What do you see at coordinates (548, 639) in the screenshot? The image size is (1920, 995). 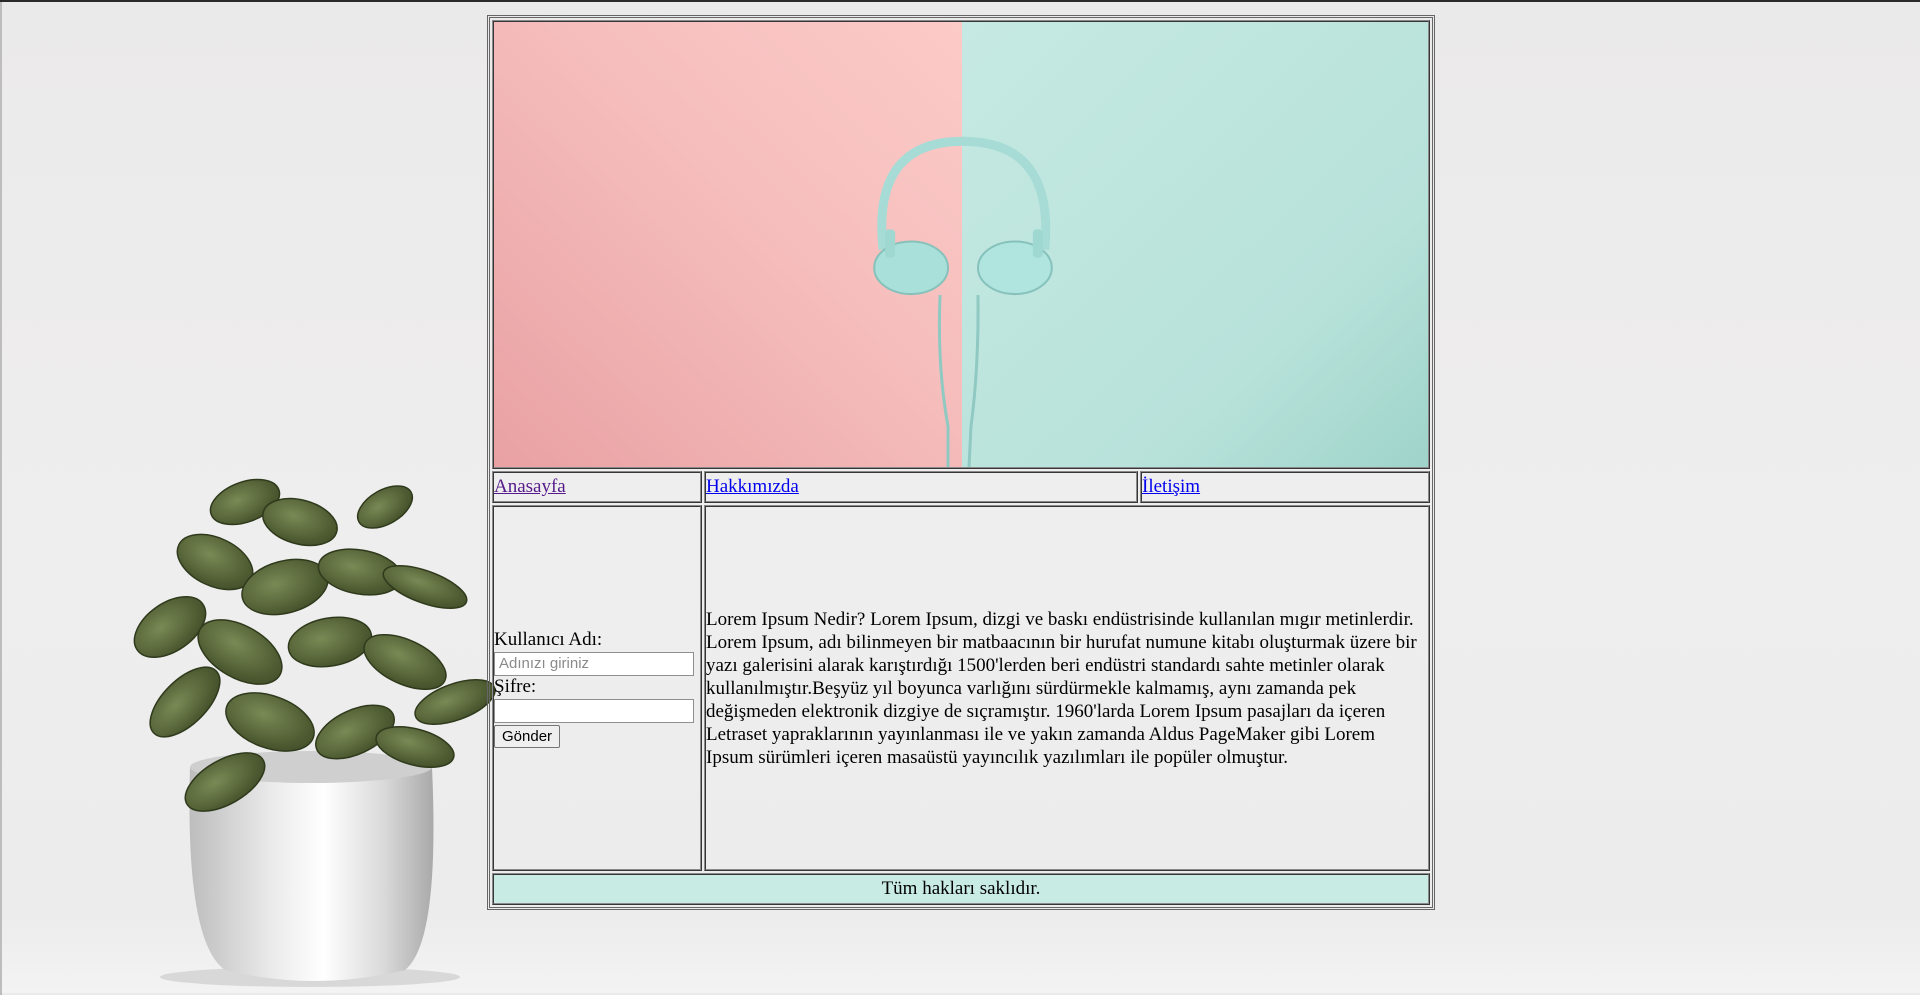 I see `username-label: Kullanıcı Adı:` at bounding box center [548, 639].